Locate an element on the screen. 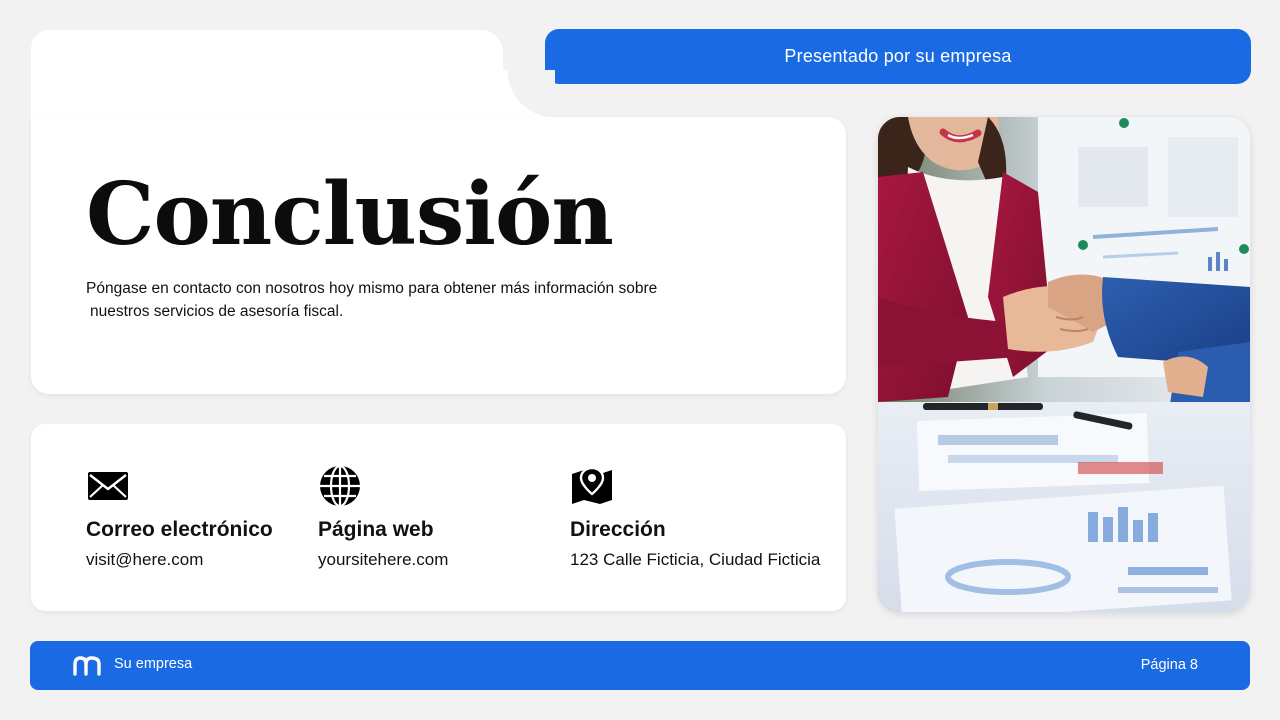  contact-address-label: Dirección is located at coordinates (618, 529).